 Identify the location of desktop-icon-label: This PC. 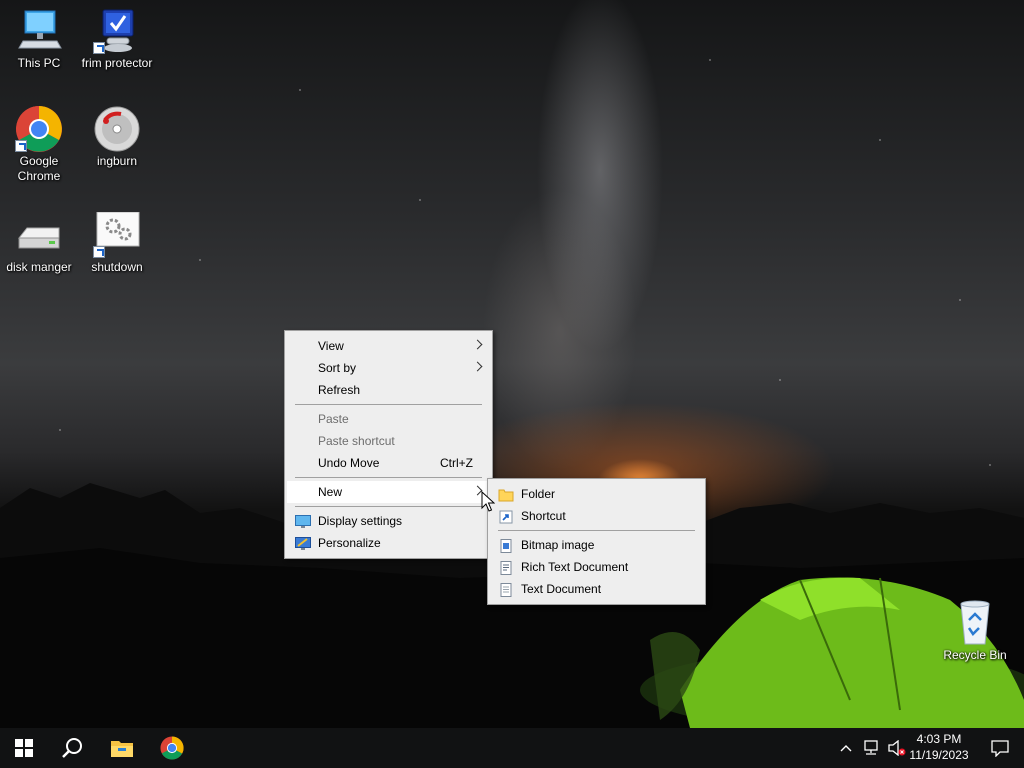
(39, 63).